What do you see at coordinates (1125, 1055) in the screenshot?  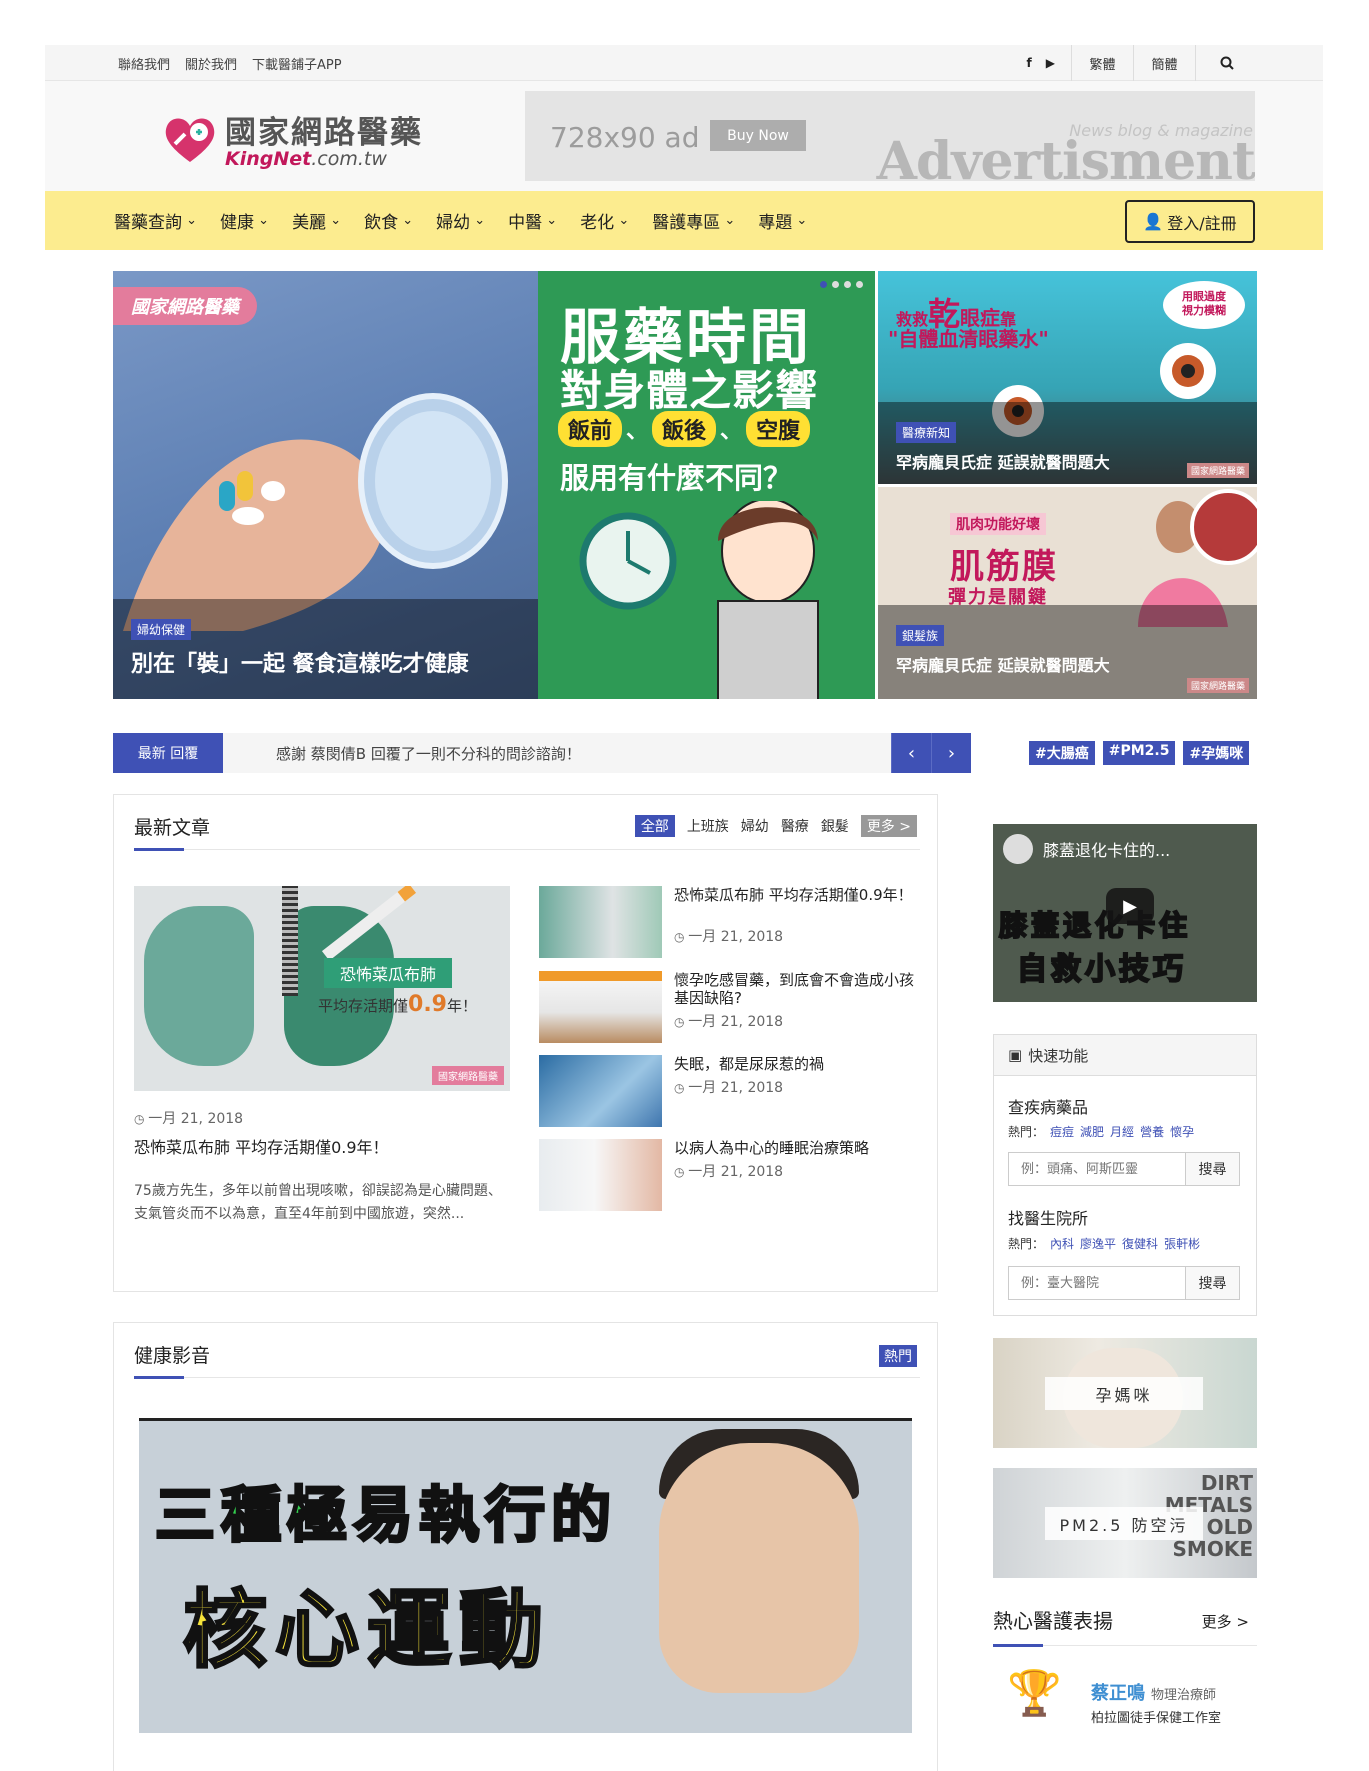 I see `quick-header: ▣ 快速功能` at bounding box center [1125, 1055].